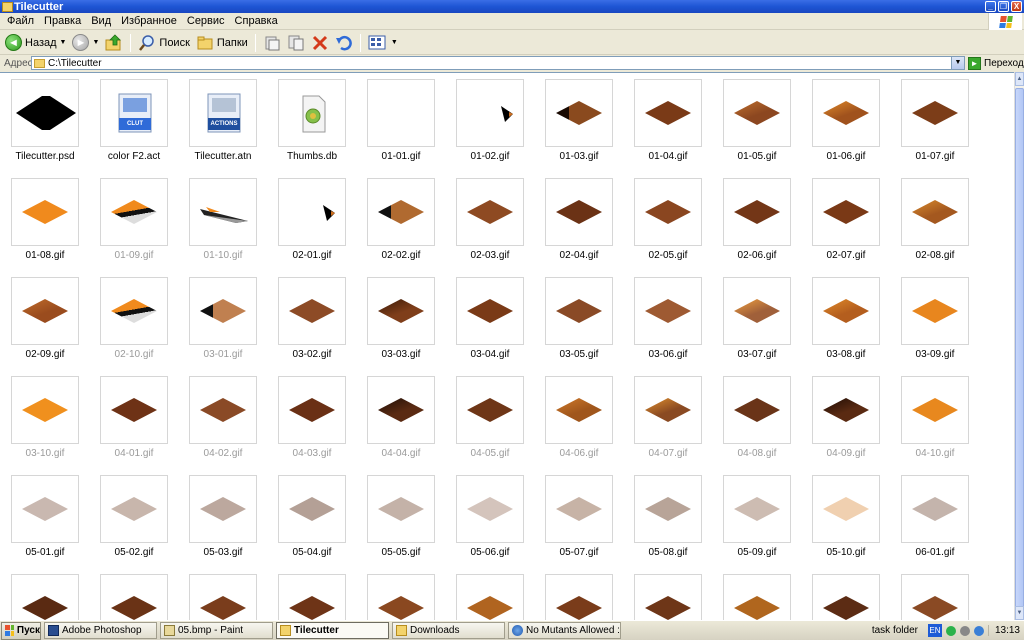 The image size is (1024, 640). What do you see at coordinates (401, 319) in the screenshot?
I see `file-item: 03-03.gif` at bounding box center [401, 319].